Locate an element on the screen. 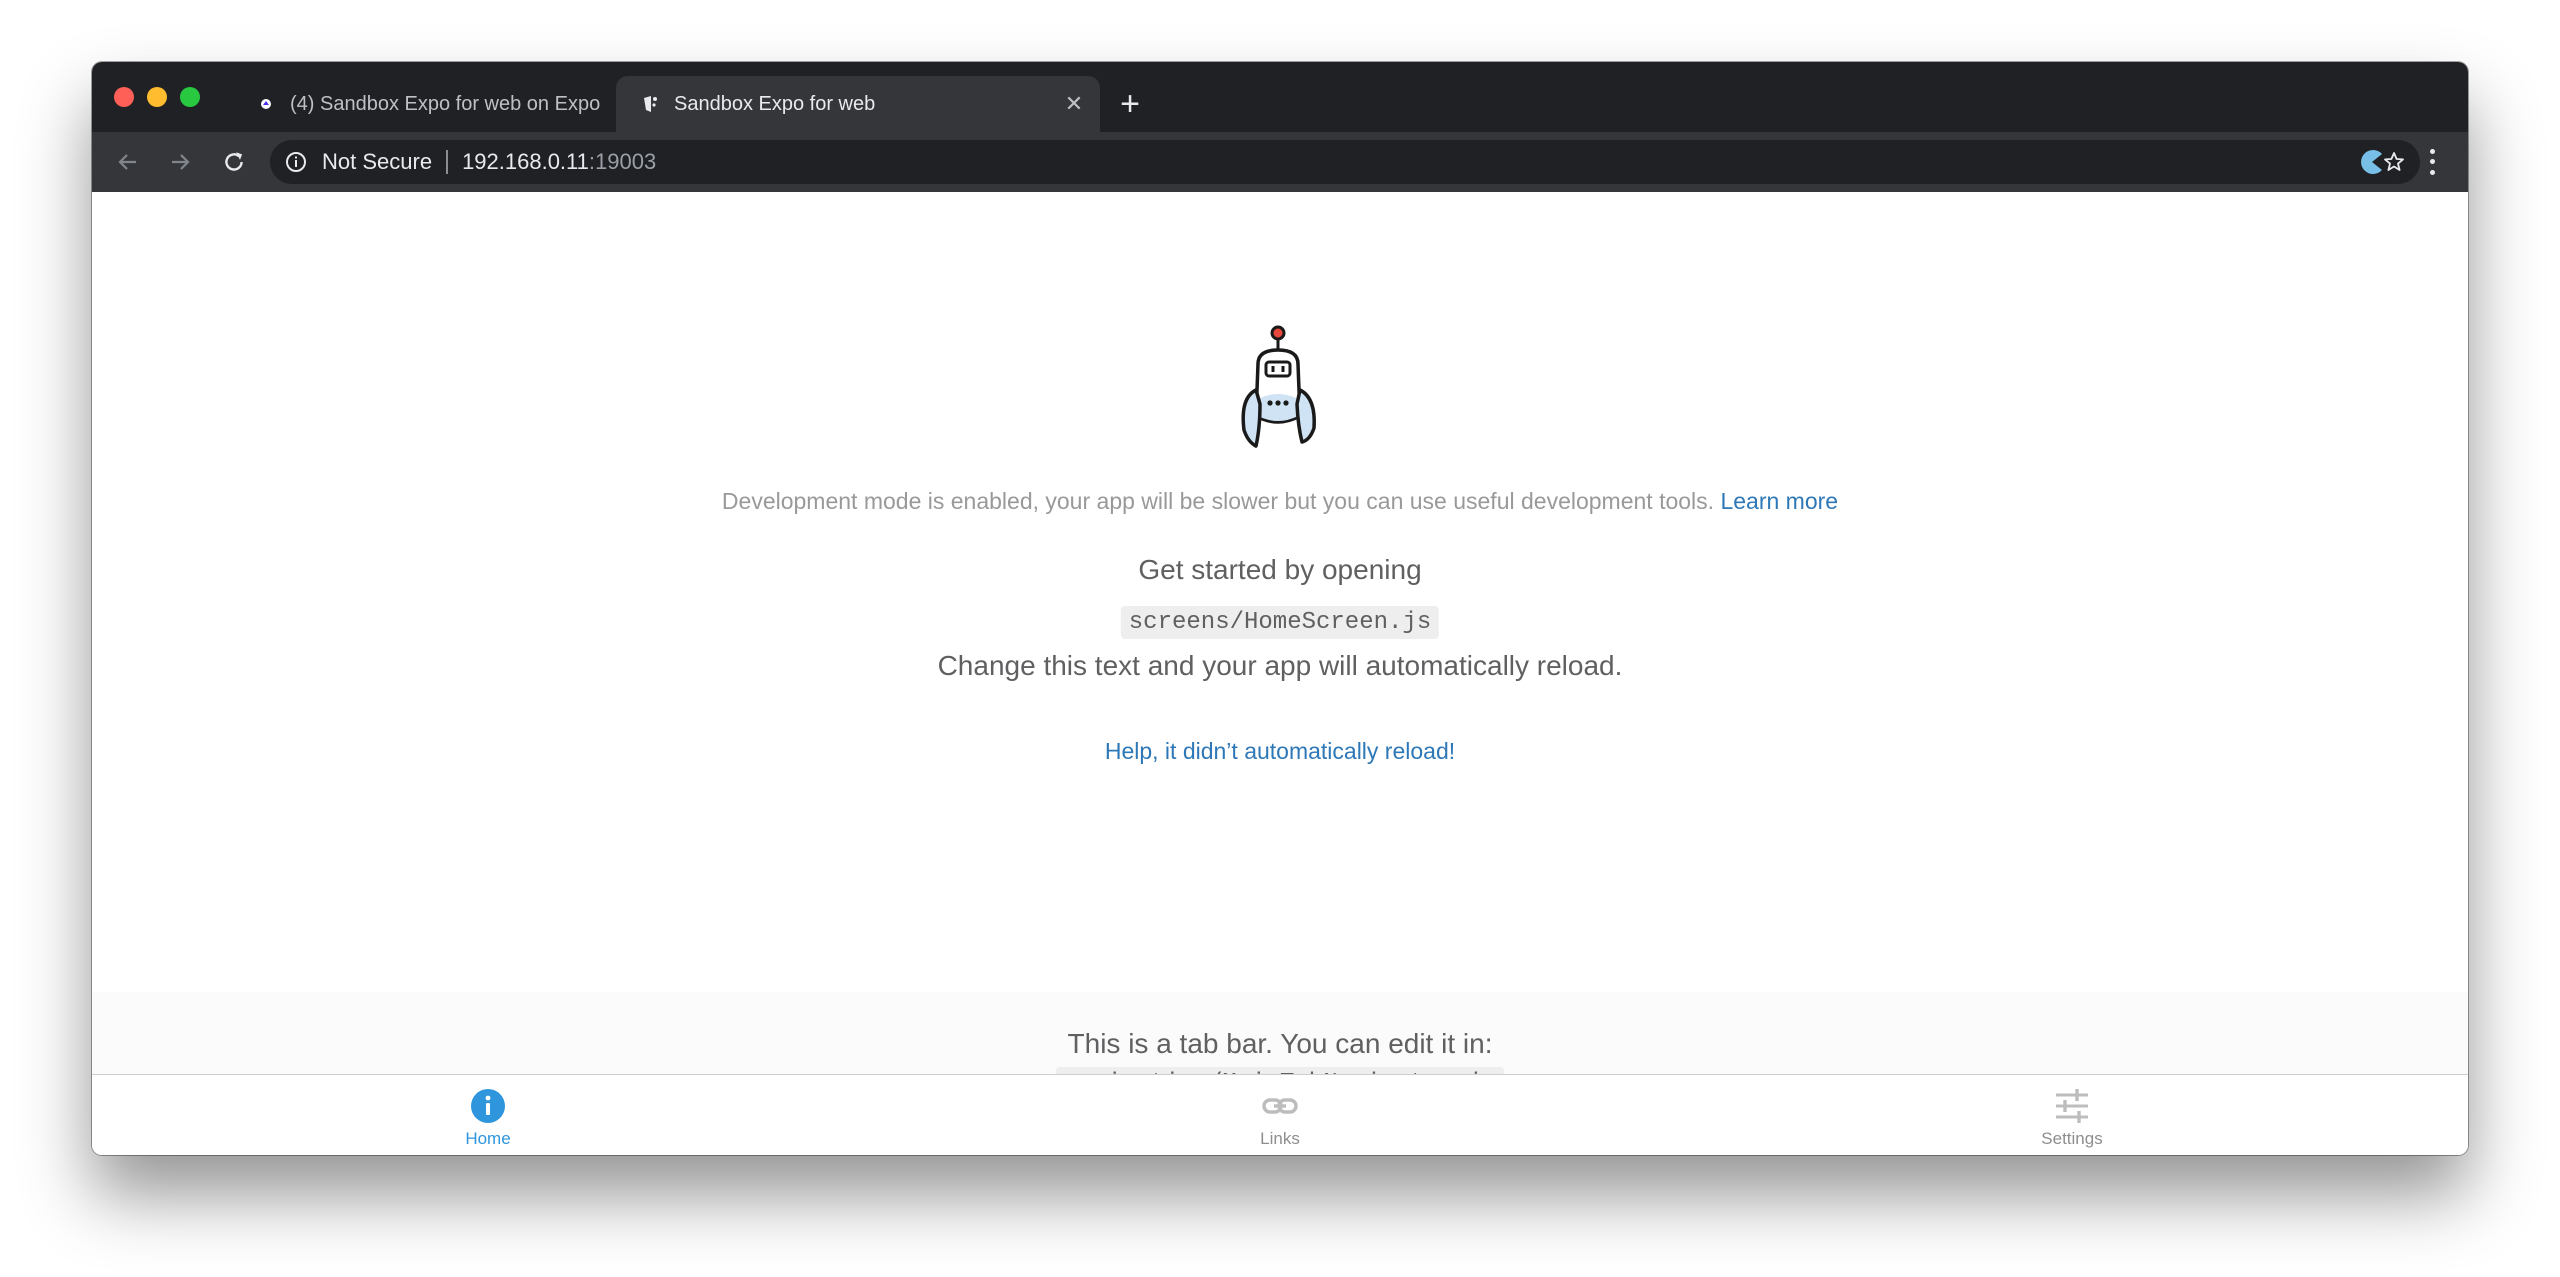  close-tab-icon: ✕ is located at coordinates (1074, 103).